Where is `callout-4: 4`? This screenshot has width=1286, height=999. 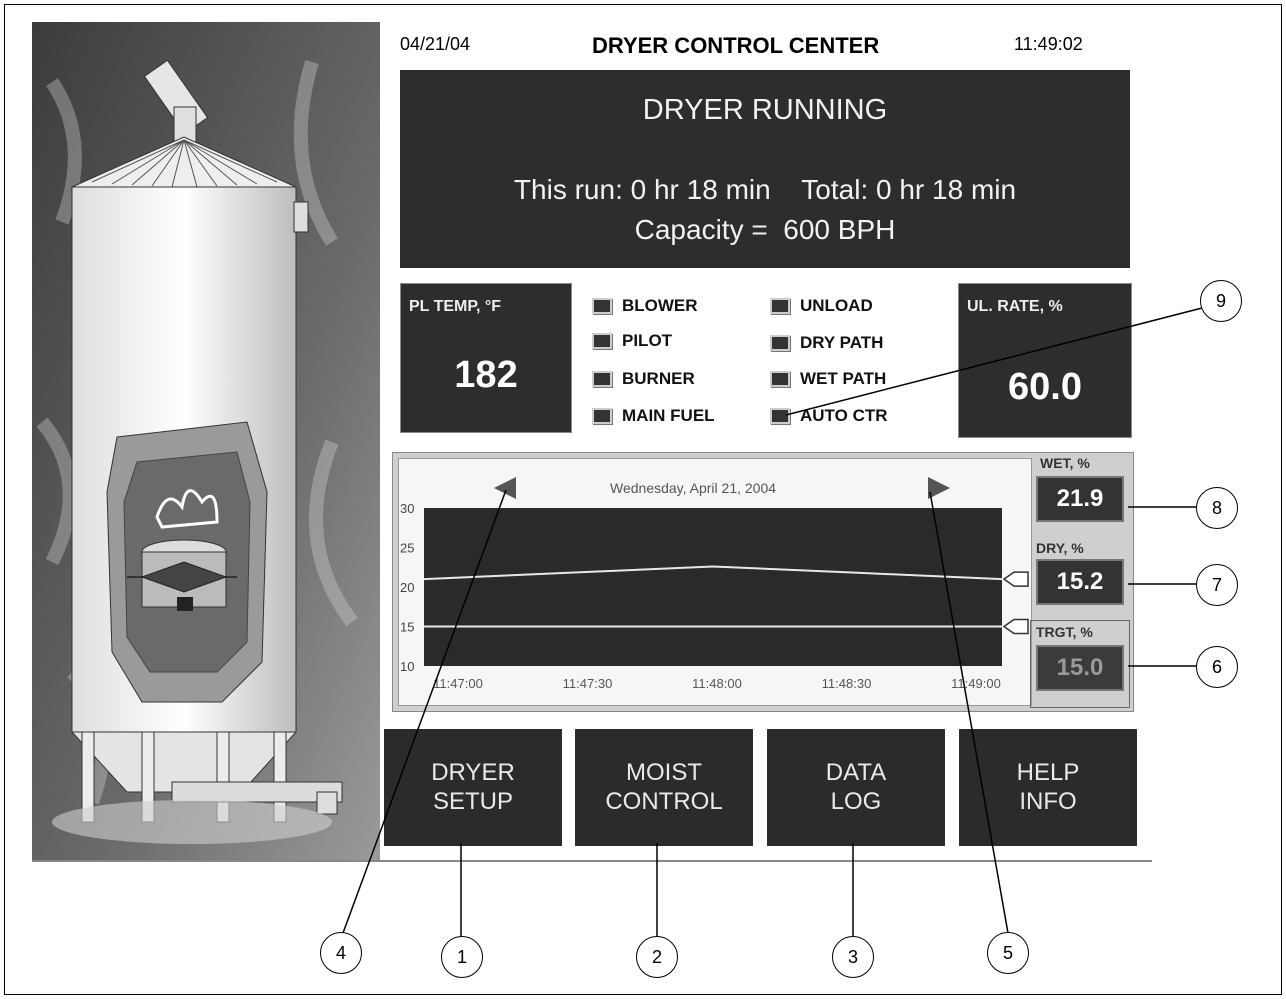
callout-4: 4 is located at coordinates (341, 953).